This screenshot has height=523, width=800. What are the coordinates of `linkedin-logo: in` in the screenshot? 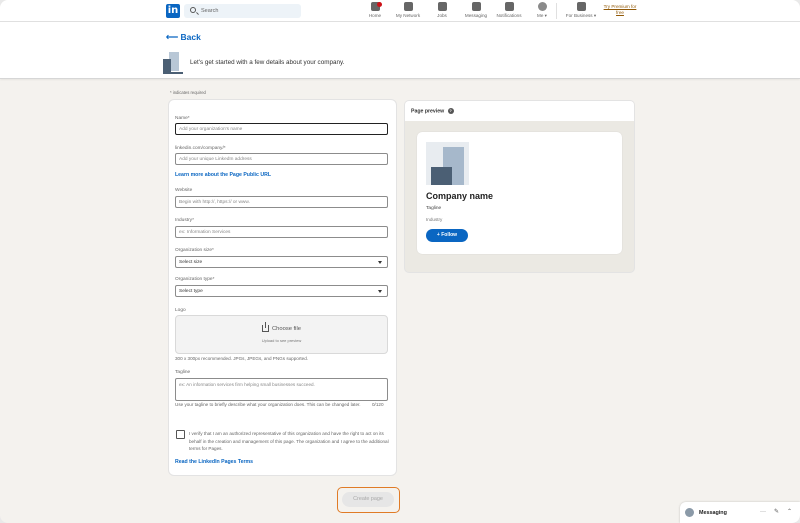 It's located at (173, 11).